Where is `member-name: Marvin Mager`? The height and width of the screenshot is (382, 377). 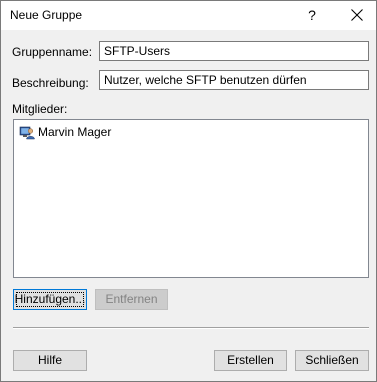
member-name: Marvin Mager is located at coordinates (75, 132).